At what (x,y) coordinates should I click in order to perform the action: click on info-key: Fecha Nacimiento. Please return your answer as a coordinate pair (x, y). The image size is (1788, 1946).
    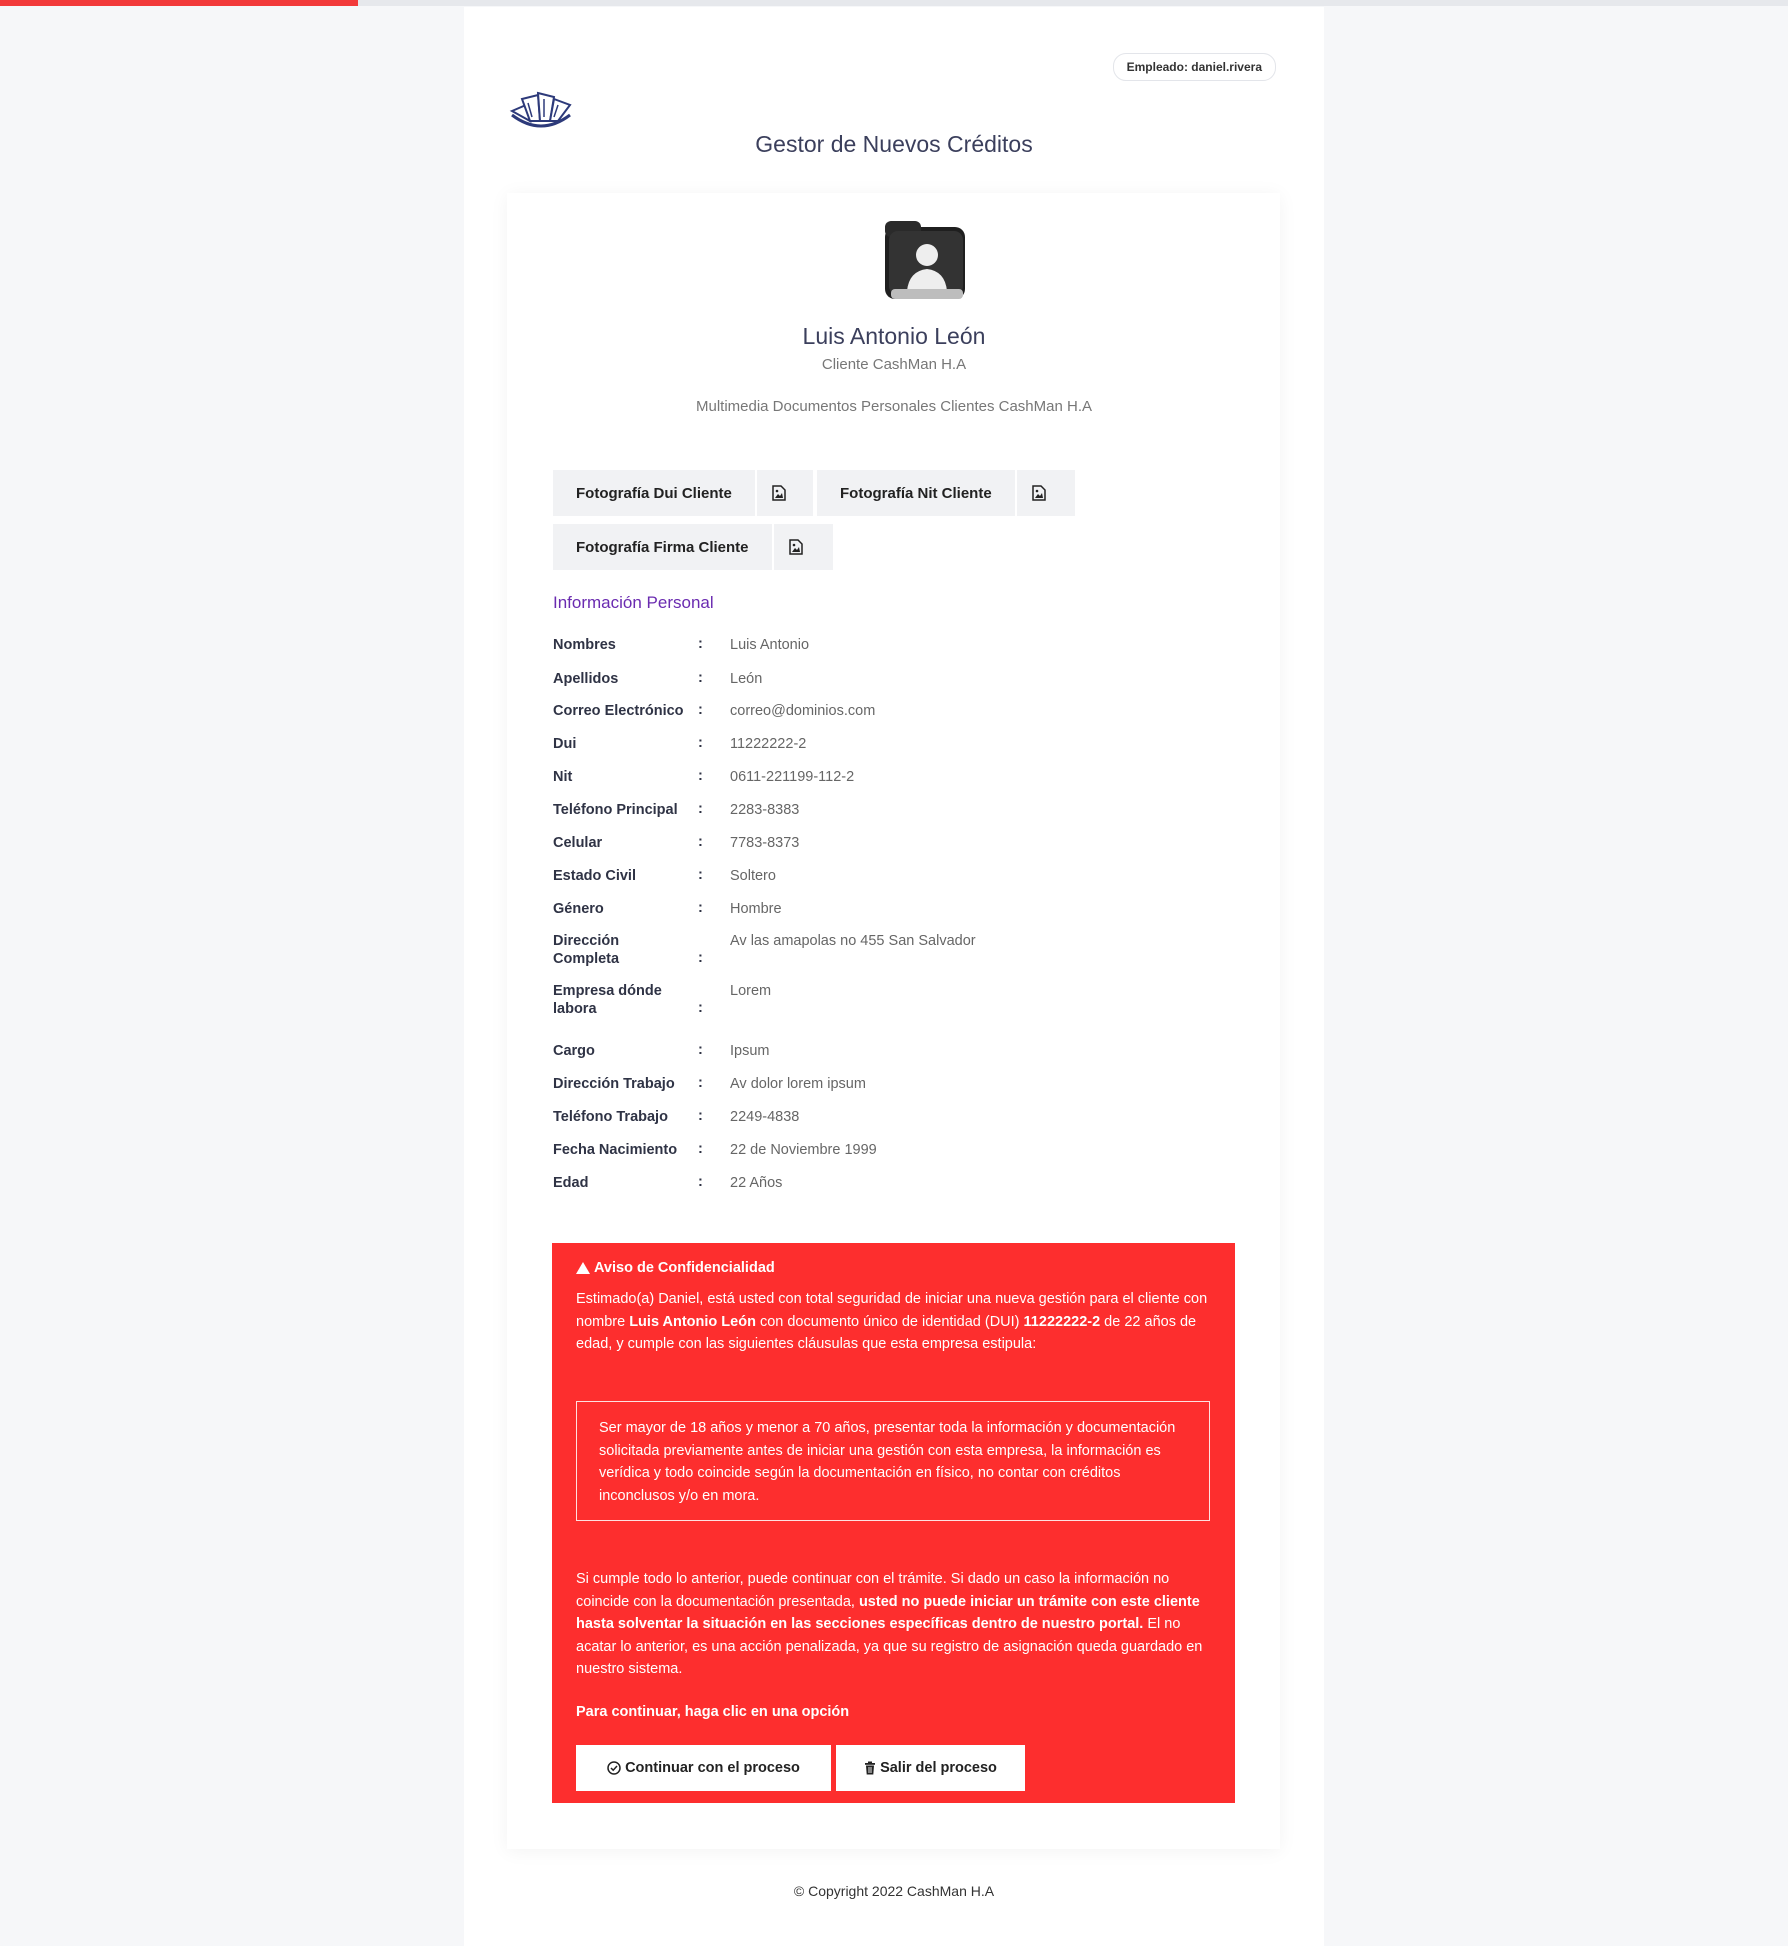
    Looking at the image, I should click on (615, 1150).